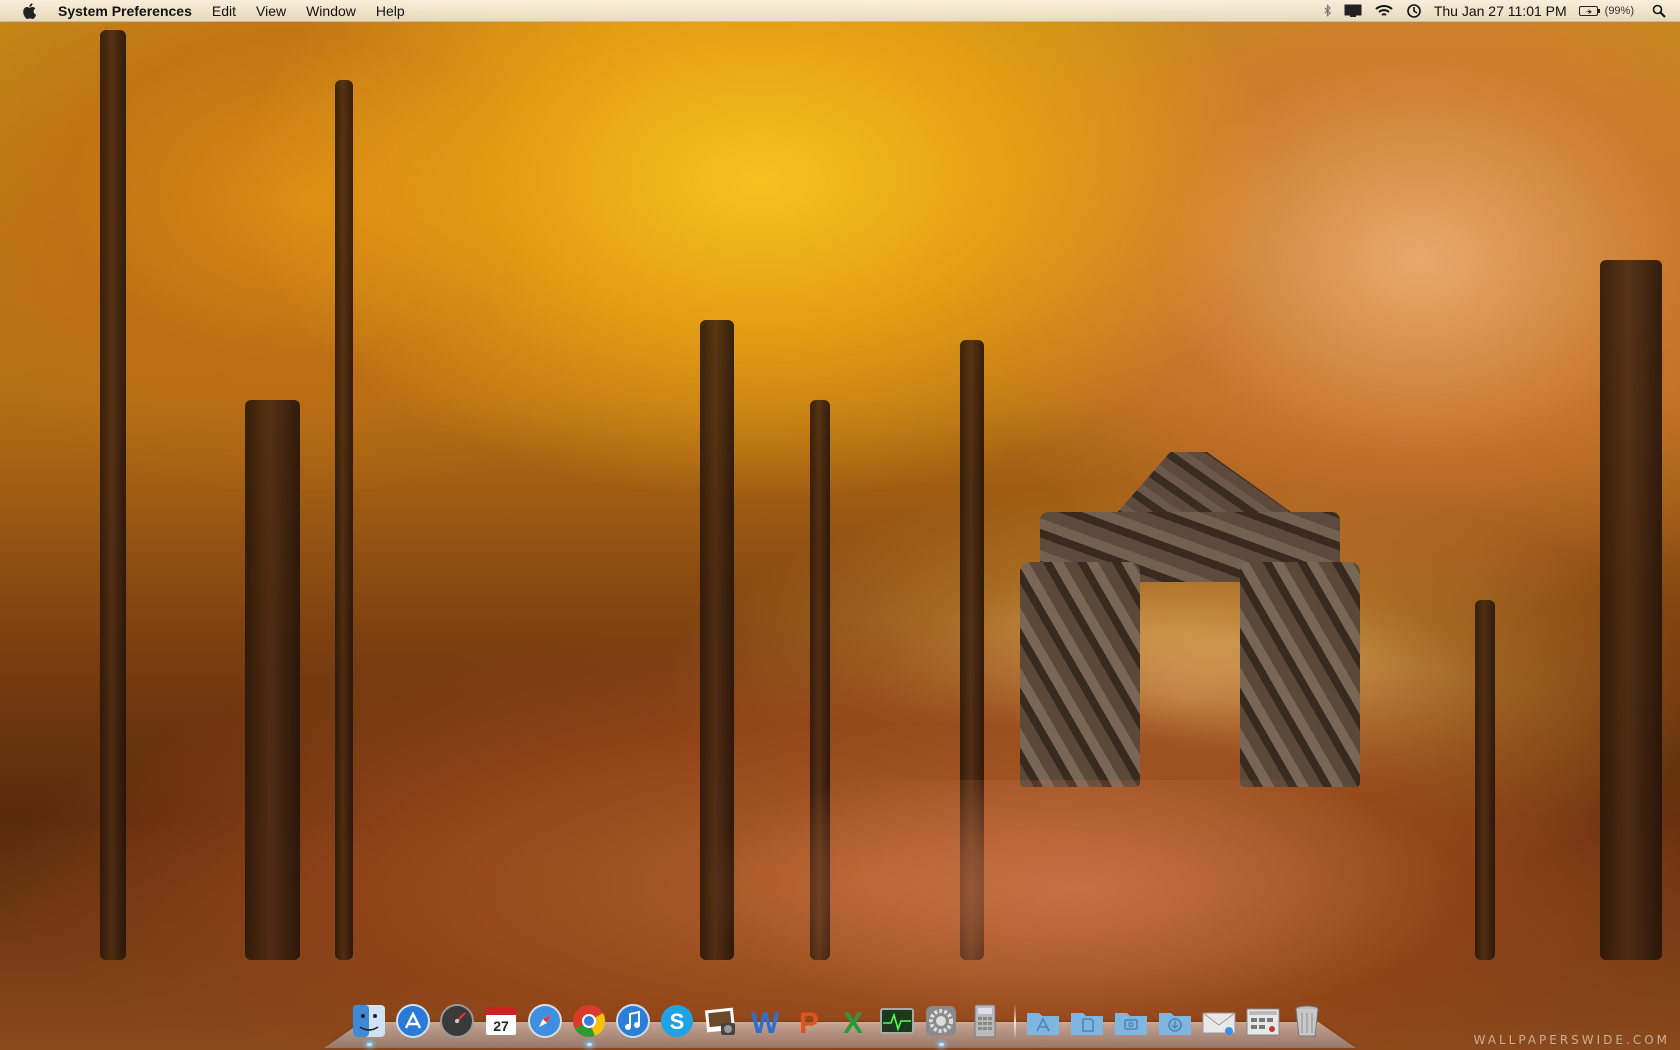 This screenshot has width=1680, height=1050. What do you see at coordinates (271, 11) in the screenshot?
I see `menu-view: View` at bounding box center [271, 11].